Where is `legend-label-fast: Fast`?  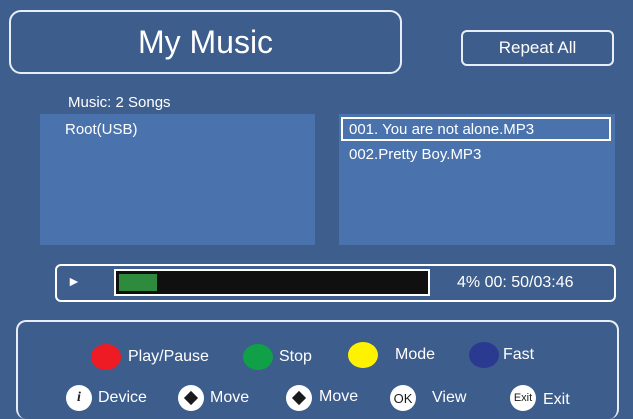
legend-label-fast: Fast is located at coordinates (519, 354).